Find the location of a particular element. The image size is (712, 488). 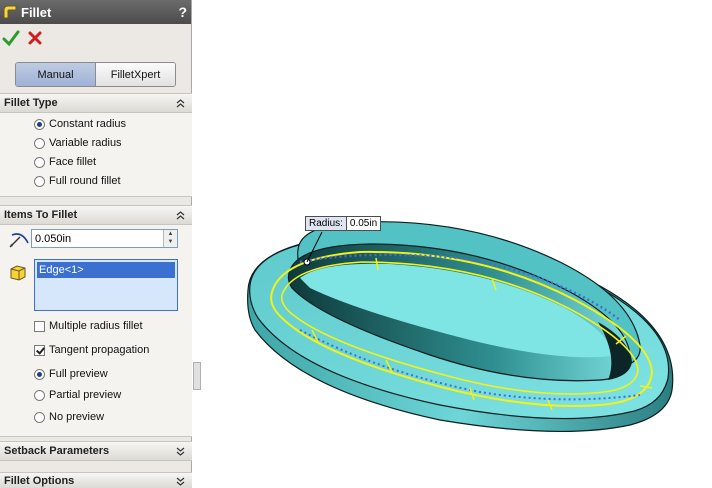

option-label: Constant radius is located at coordinates (88, 124).